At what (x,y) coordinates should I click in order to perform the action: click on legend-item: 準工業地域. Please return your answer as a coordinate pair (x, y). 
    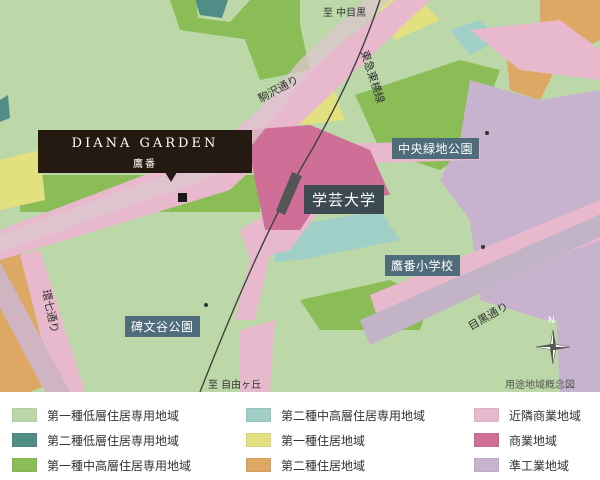
    Looking at the image, I should click on (521, 465).